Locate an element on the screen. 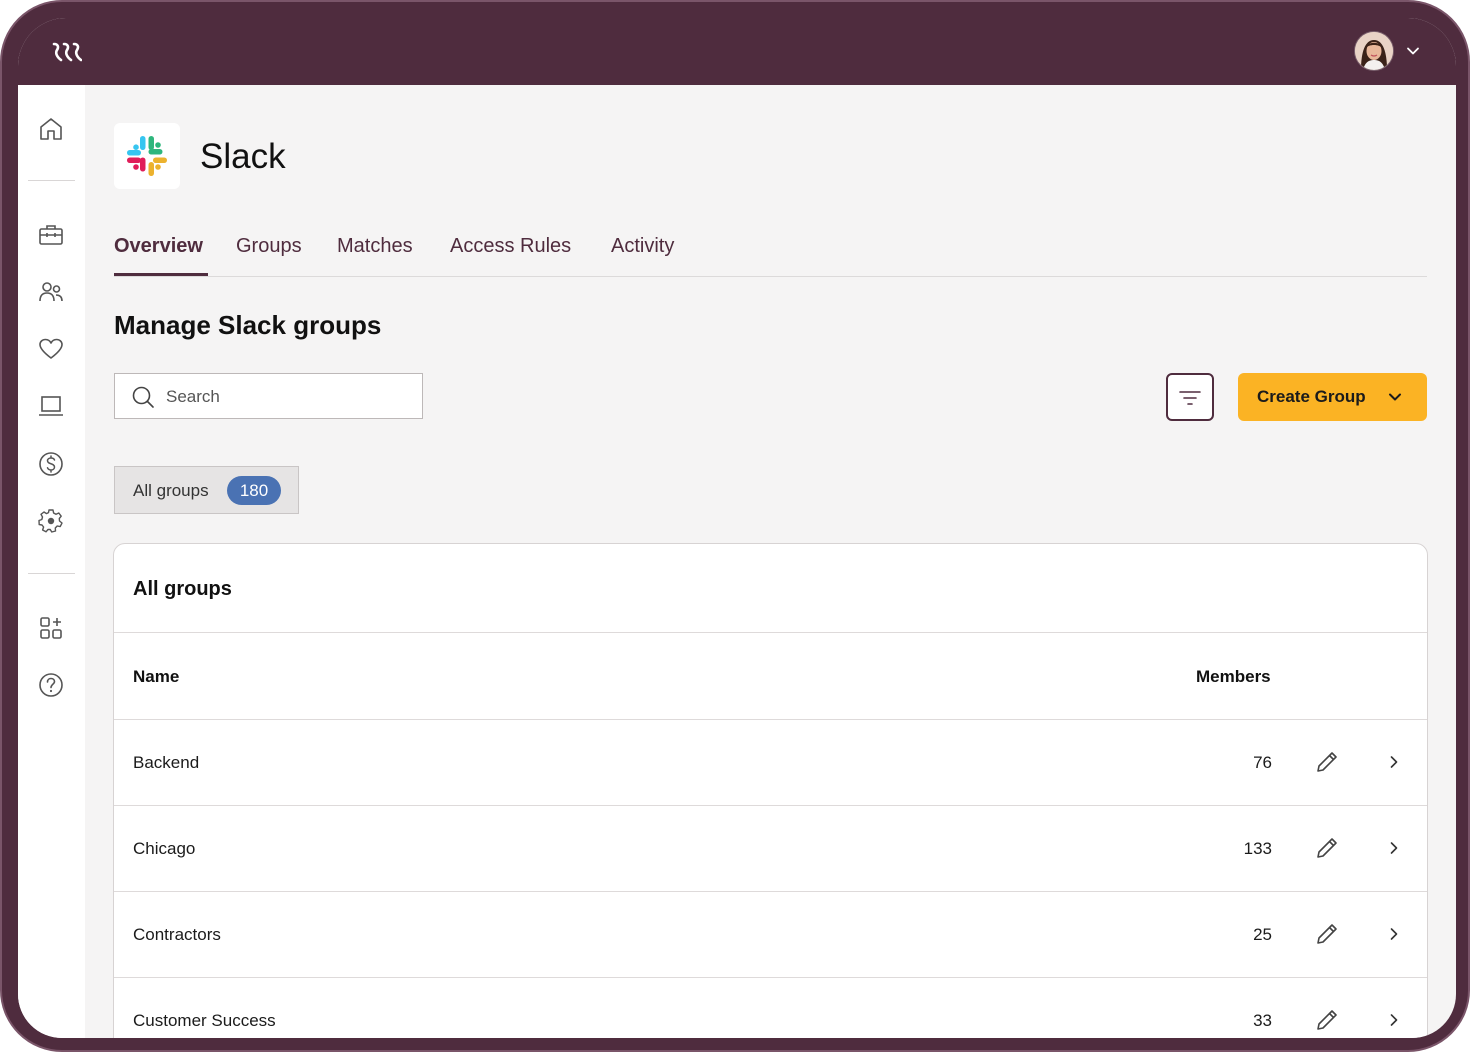 This screenshot has height=1052, width=1470. create-group-button: Create Group is located at coordinates (1332, 397).